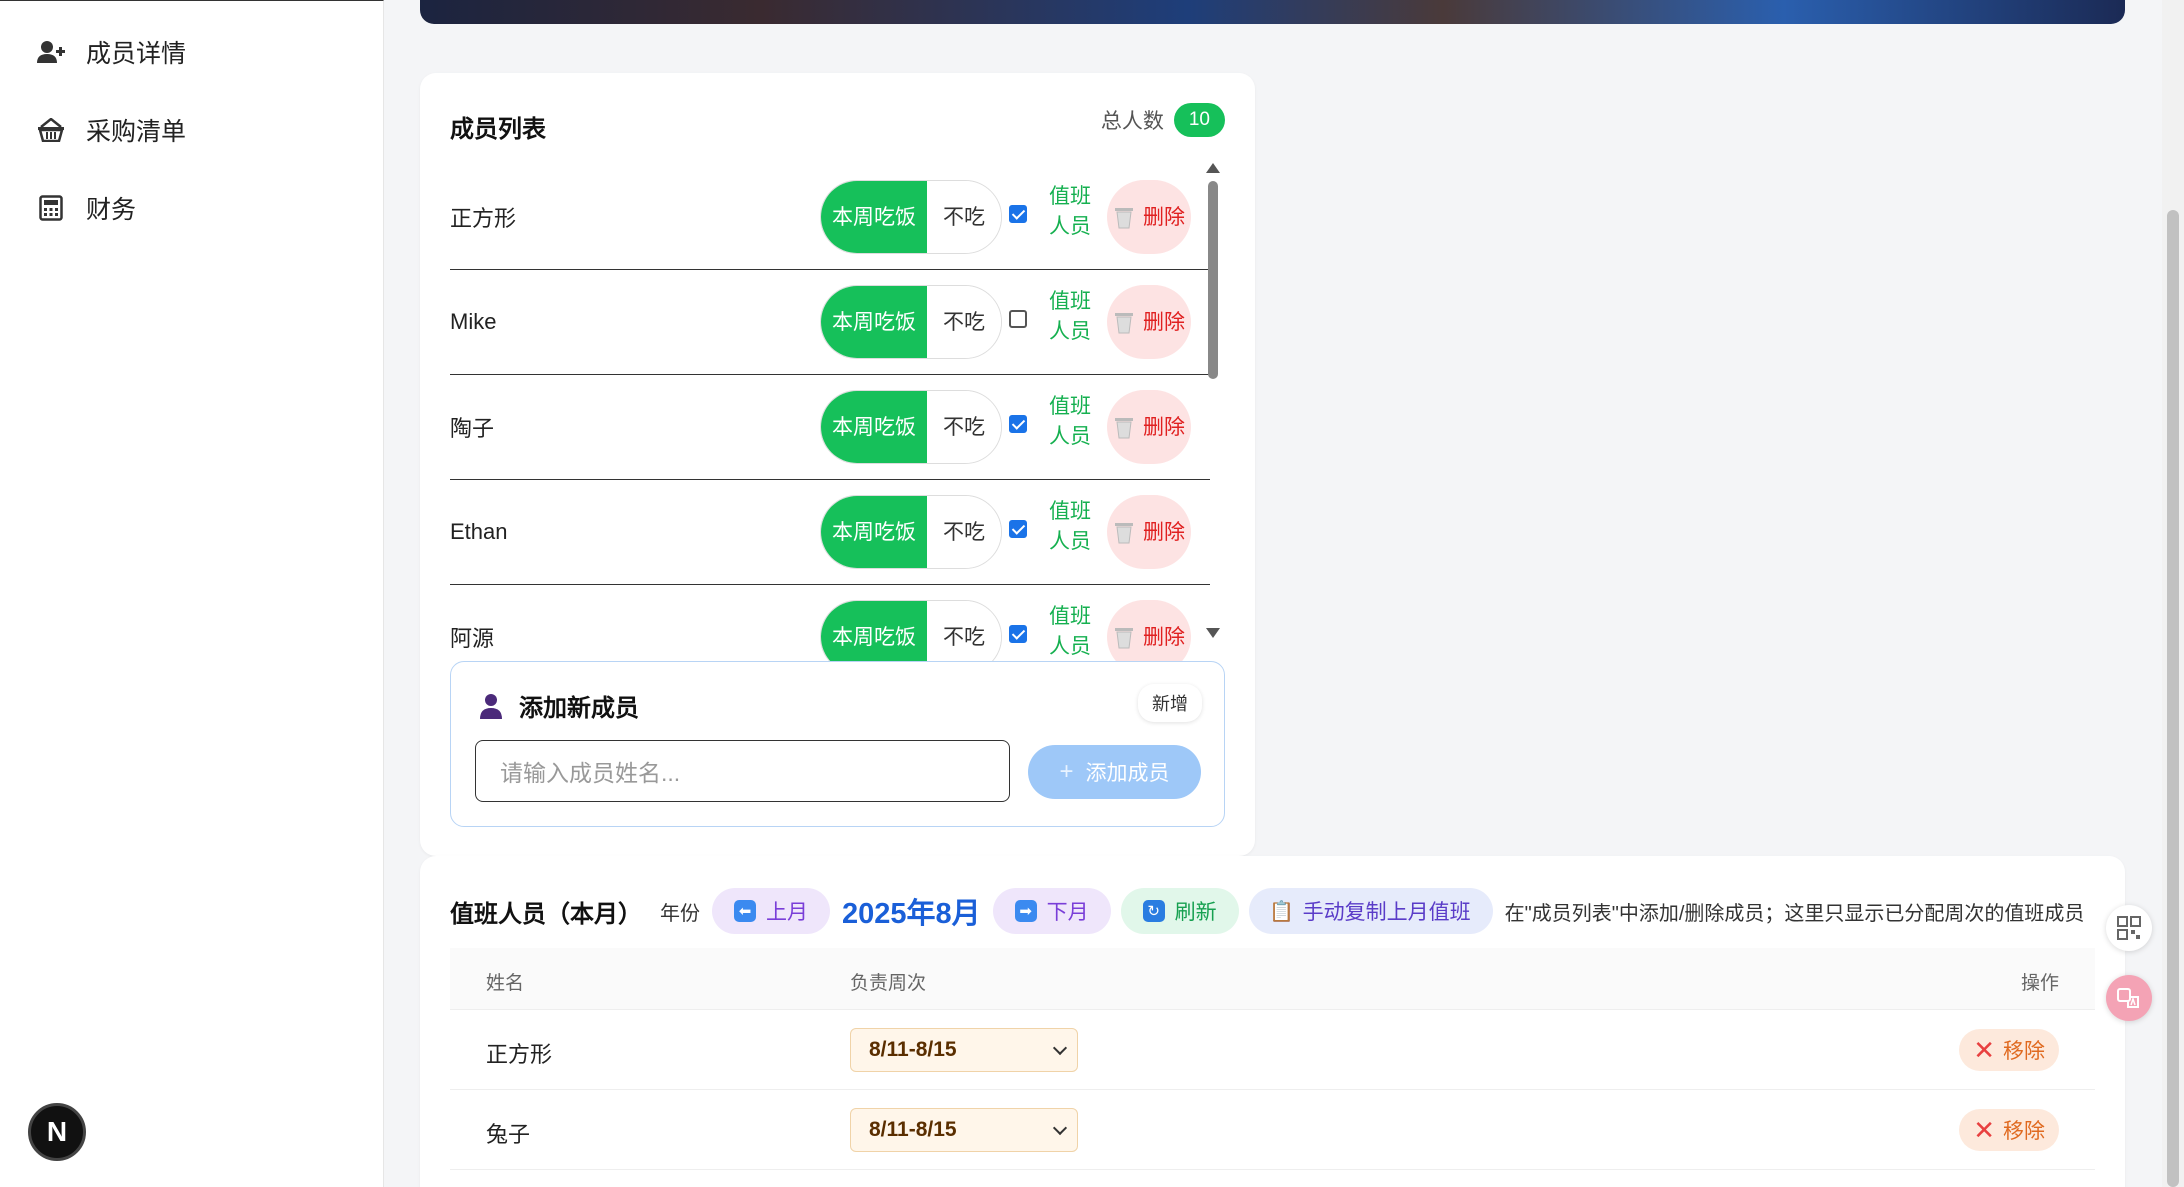 The width and height of the screenshot is (2184, 1187). Describe the element at coordinates (1272, 1050) in the screenshot. I see `table-row: 正方形 8/11-8/15 ✕ 移除` at that location.